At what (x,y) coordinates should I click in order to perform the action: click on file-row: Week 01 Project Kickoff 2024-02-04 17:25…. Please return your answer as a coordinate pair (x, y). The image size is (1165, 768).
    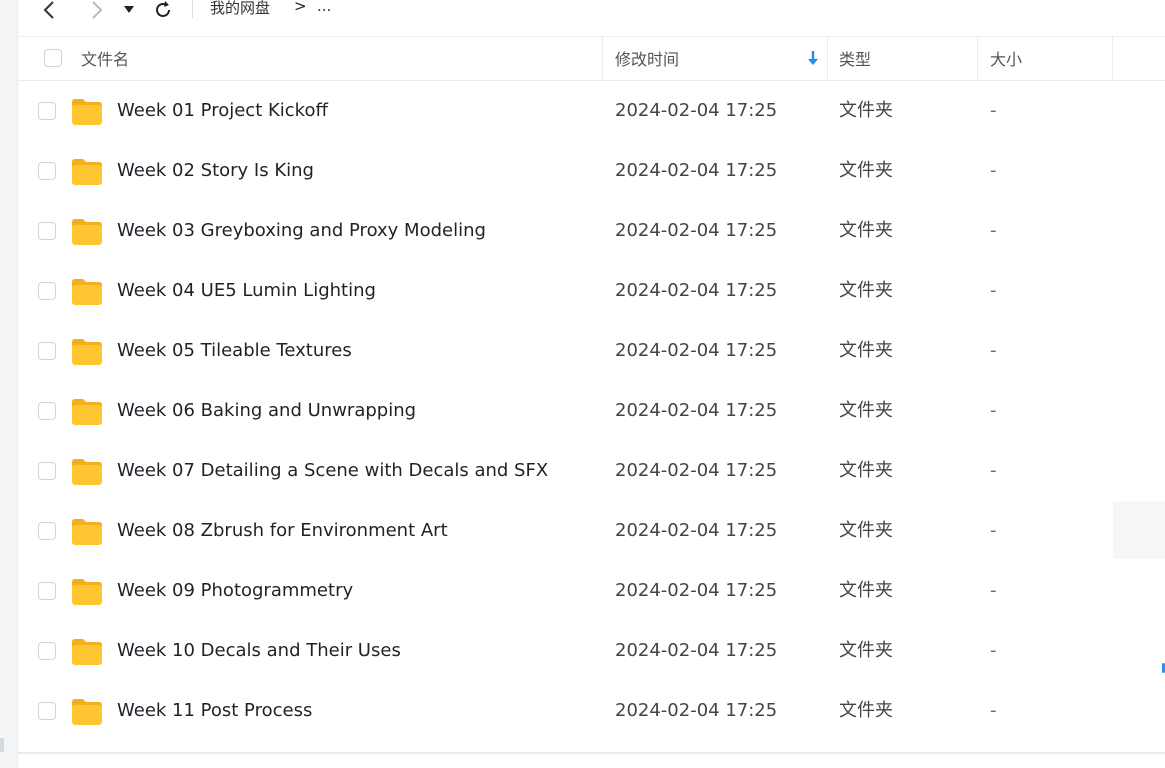
    Looking at the image, I should click on (591, 111).